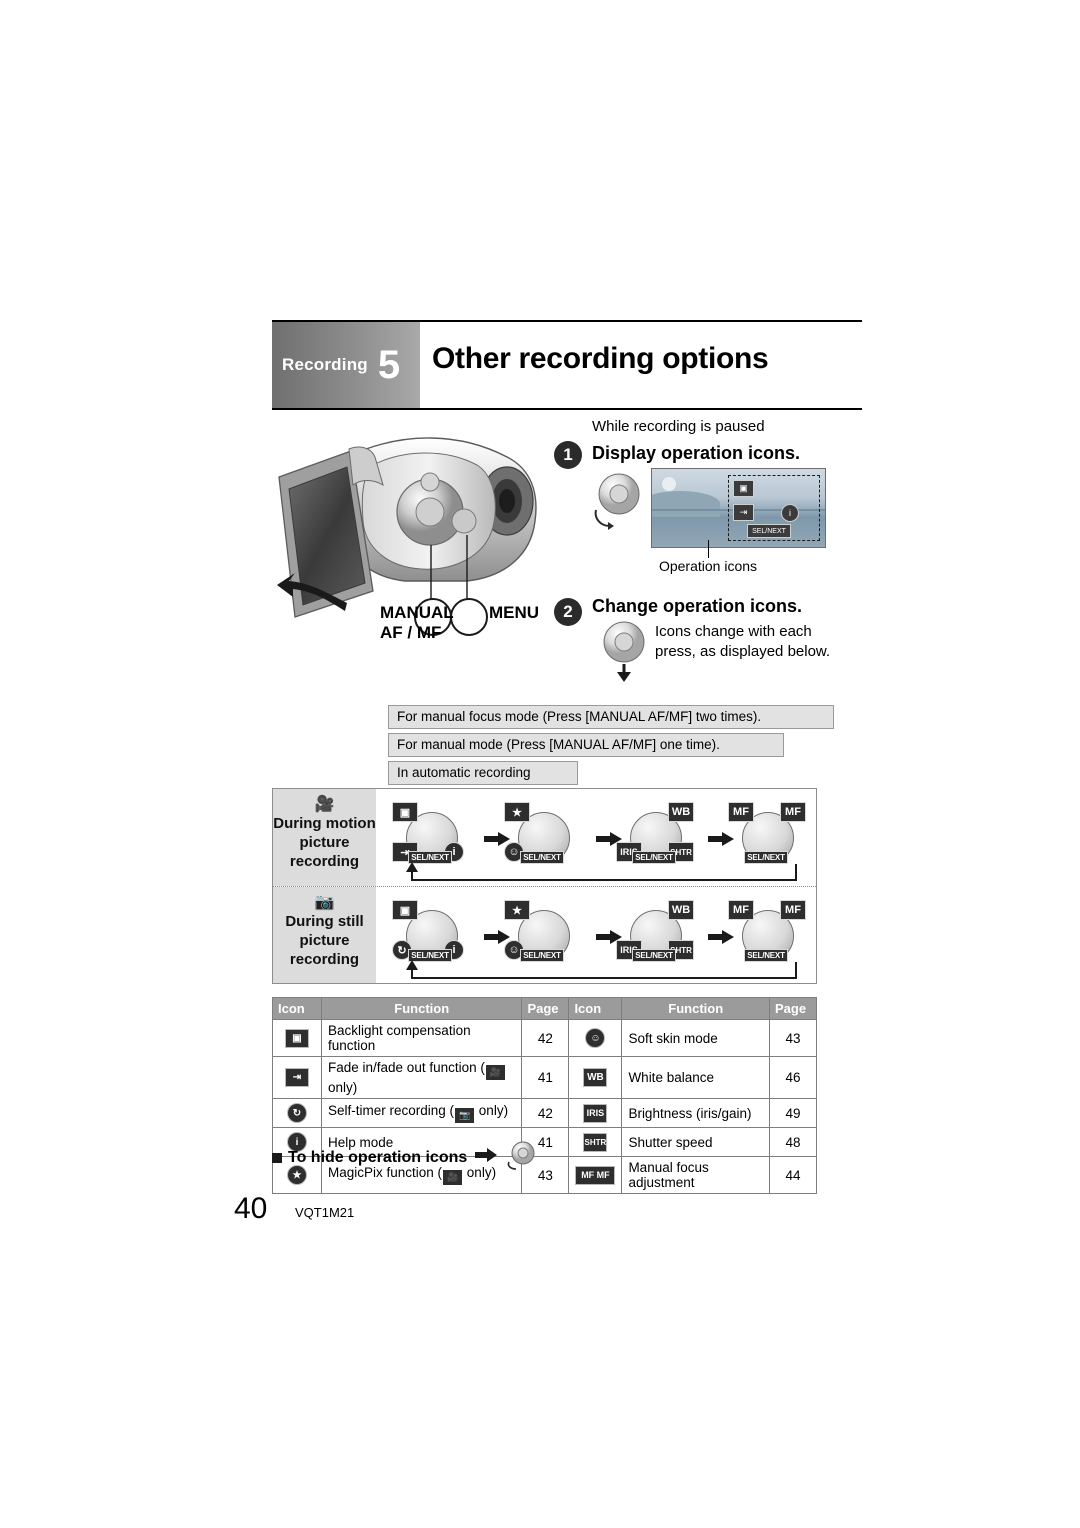 Image resolution: width=1080 pixels, height=1528 pixels. I want to click on cell-page: 48, so click(793, 1142).